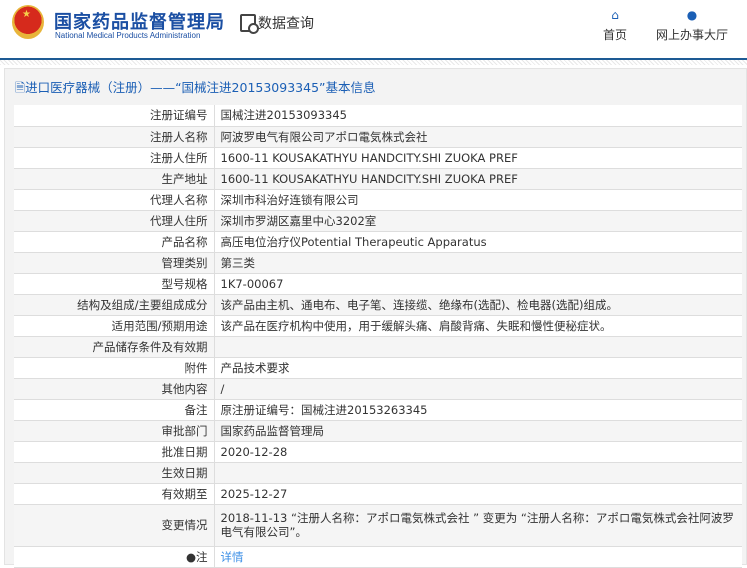  What do you see at coordinates (478, 200) in the screenshot?
I see `row-value: 深圳市科治好连锁有限公司` at bounding box center [478, 200].